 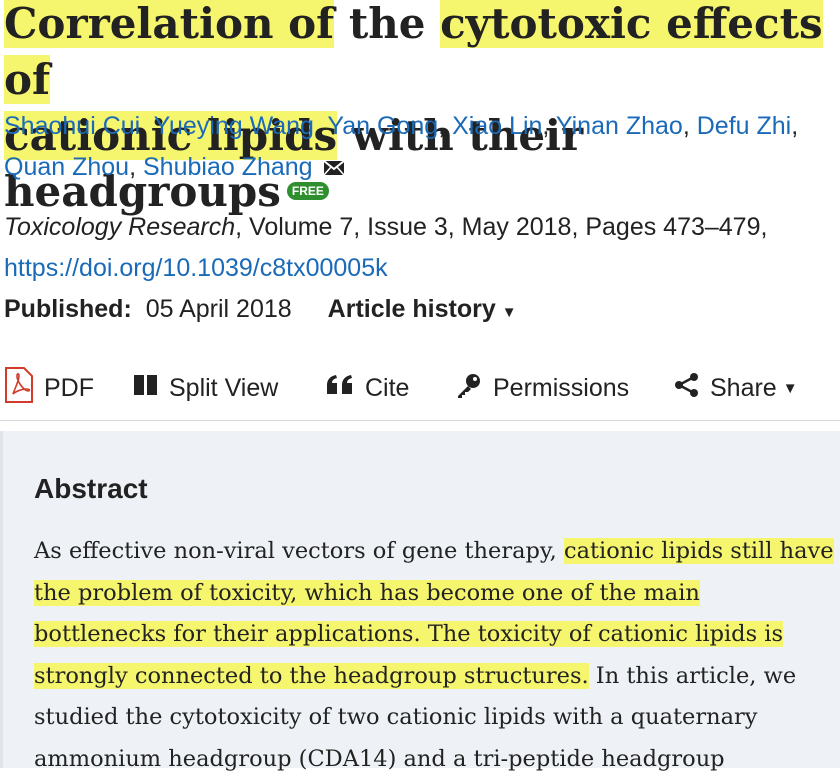 What do you see at coordinates (345, 388) in the screenshot?
I see `quote-icon` at bounding box center [345, 388].